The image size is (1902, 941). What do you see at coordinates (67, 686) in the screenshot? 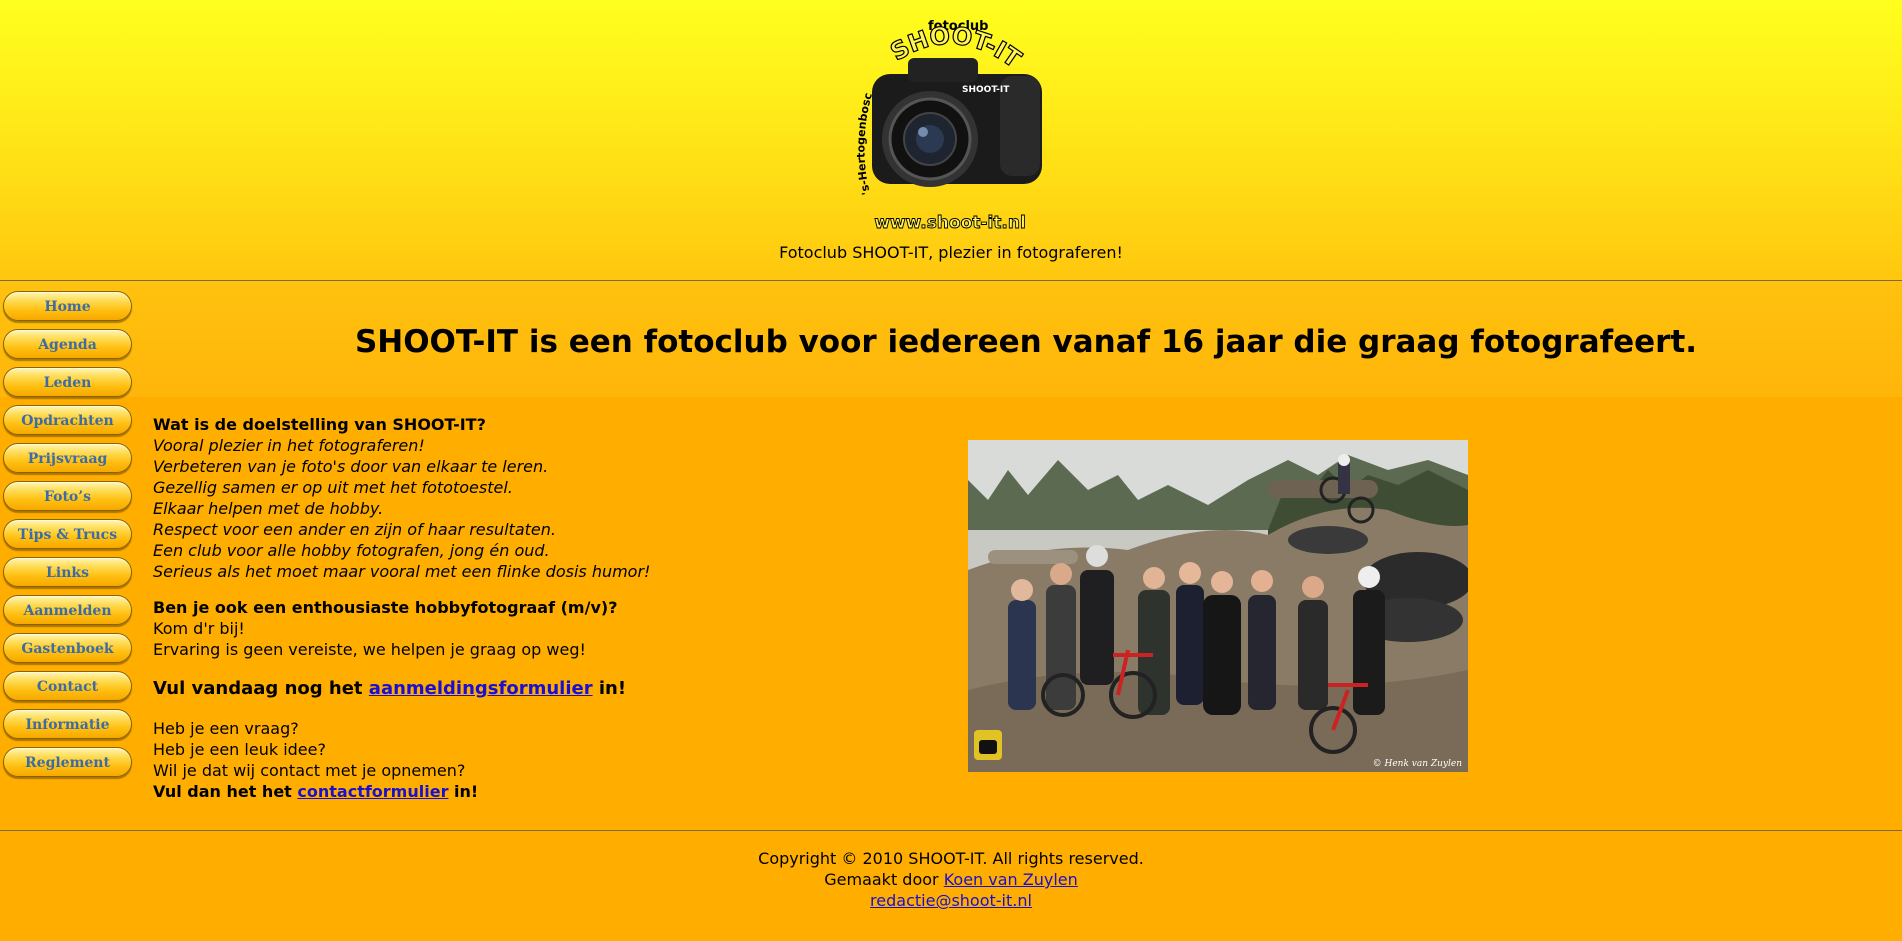
I see `nav-item-contact: Contact` at bounding box center [67, 686].